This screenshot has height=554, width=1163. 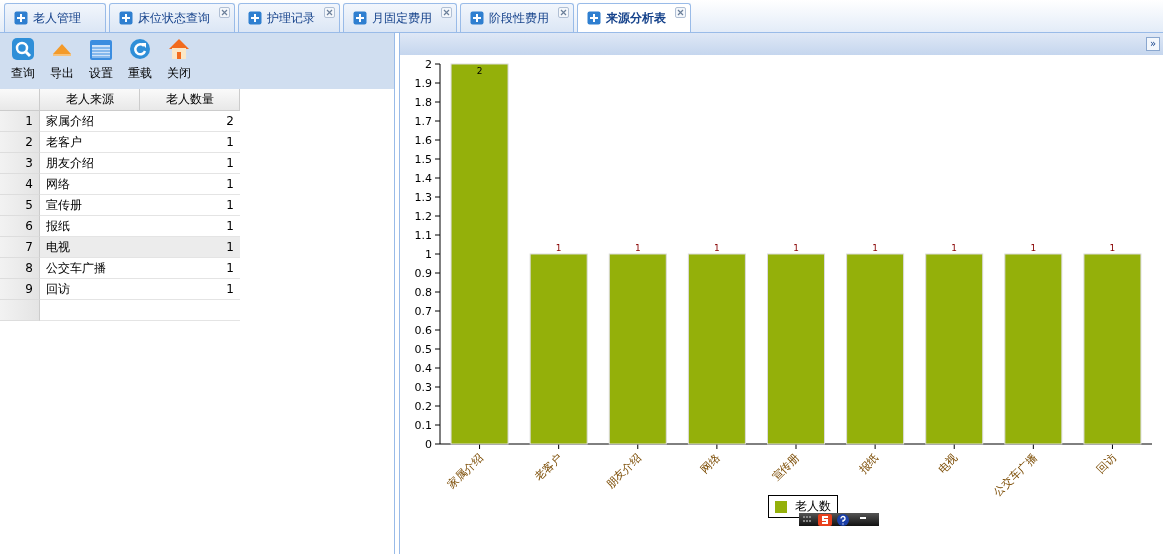 I want to click on row-number: 7, so click(x=20, y=247).